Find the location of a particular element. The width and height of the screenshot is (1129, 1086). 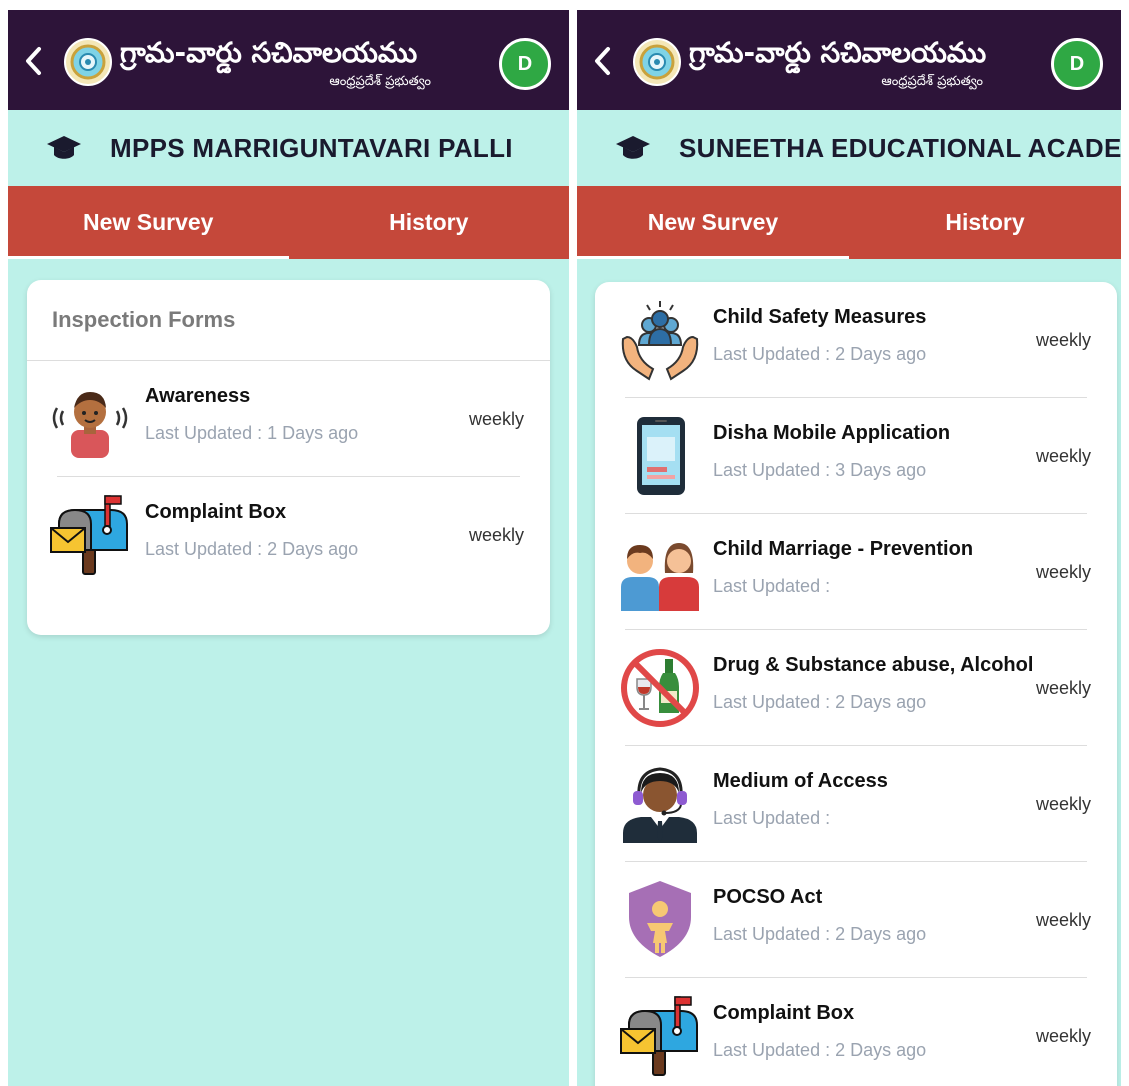

form-last-updated: Last Updated : 1 Days ago is located at coordinates (252, 433).